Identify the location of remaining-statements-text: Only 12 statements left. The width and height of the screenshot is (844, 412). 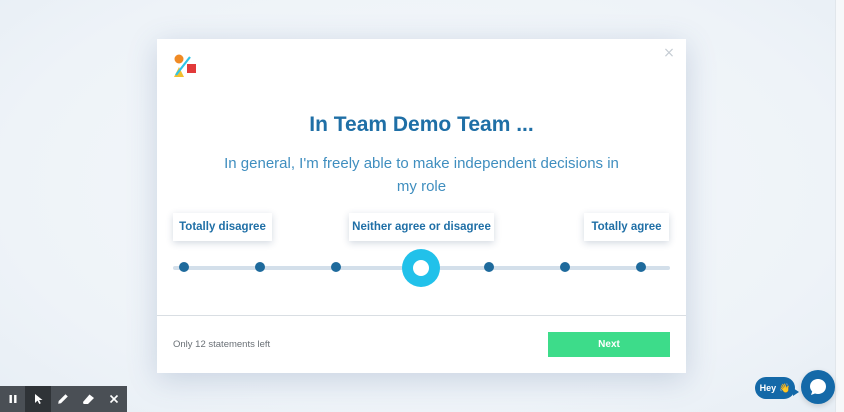
(222, 344).